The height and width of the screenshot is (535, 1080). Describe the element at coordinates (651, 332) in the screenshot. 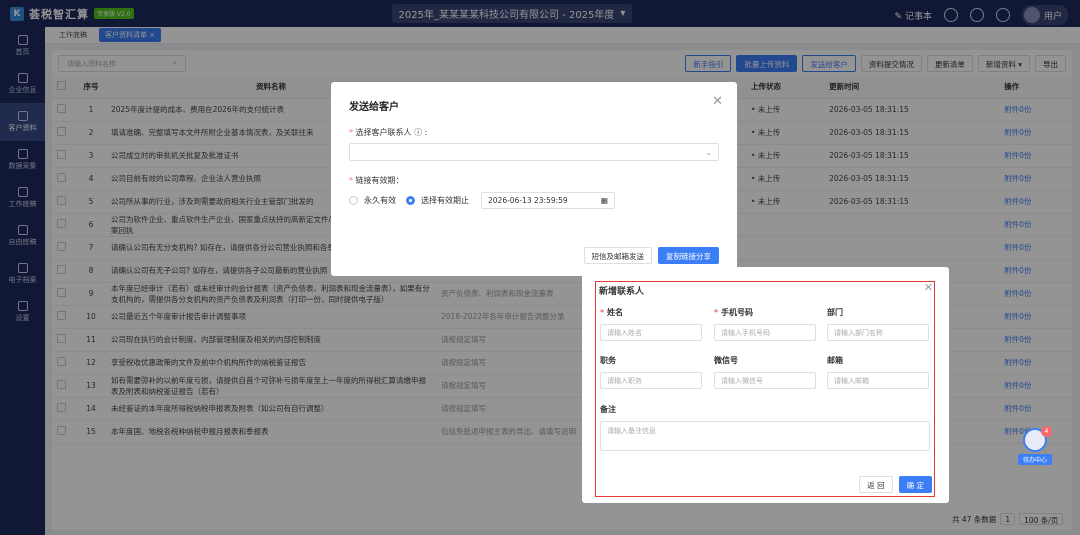

I see `name-input: 请输入姓名` at that location.